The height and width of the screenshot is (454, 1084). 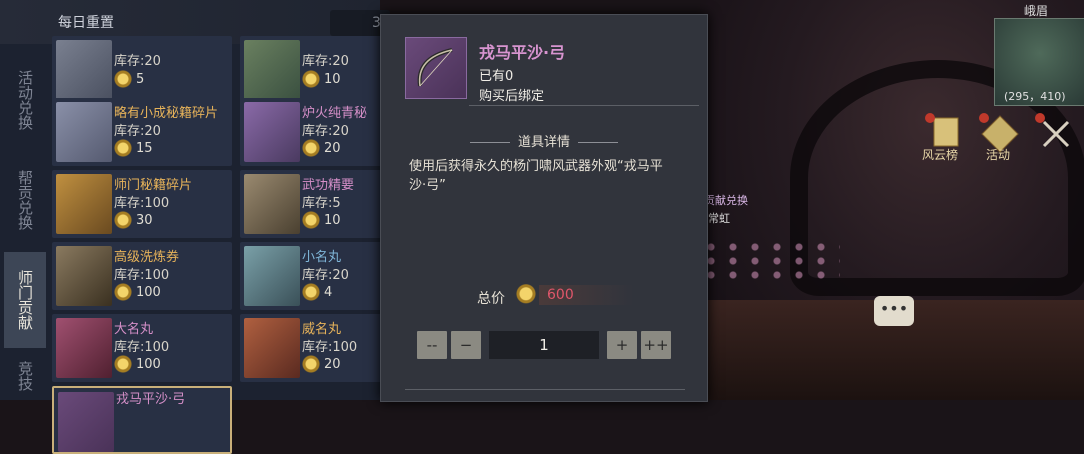 I want to click on item-name: 戎马平沙·弓, so click(x=151, y=399).